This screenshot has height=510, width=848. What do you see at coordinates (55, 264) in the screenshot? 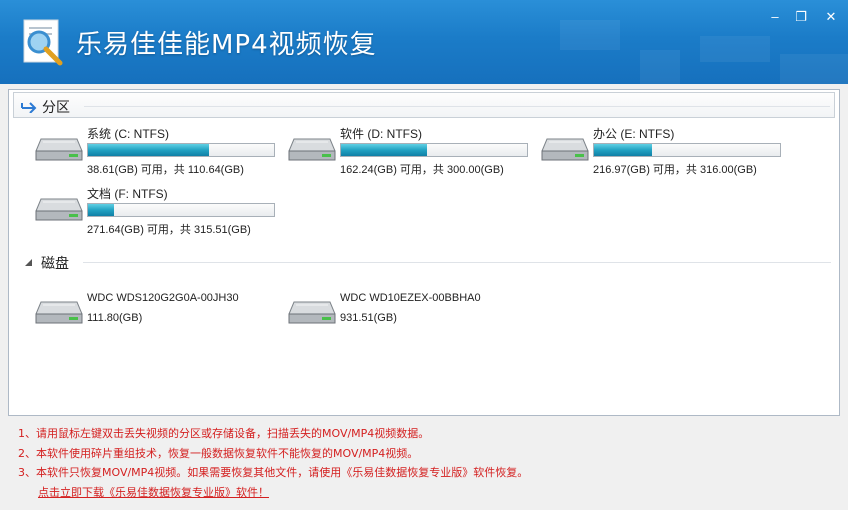
I see `disks-group-label: 磁盘` at bounding box center [55, 264].